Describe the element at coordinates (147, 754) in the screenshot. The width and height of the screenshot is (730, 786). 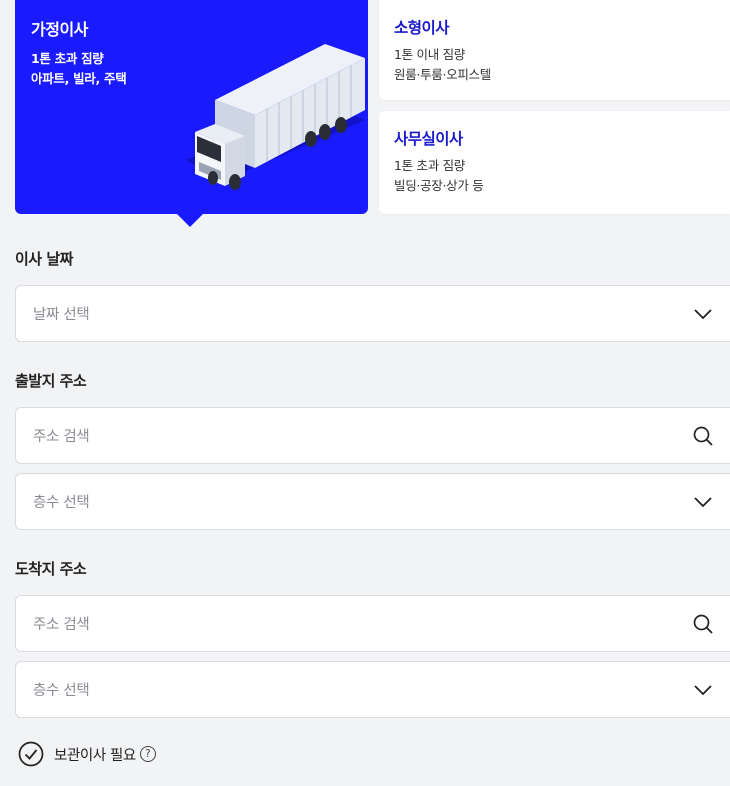
I see `help-icon: ?` at that location.